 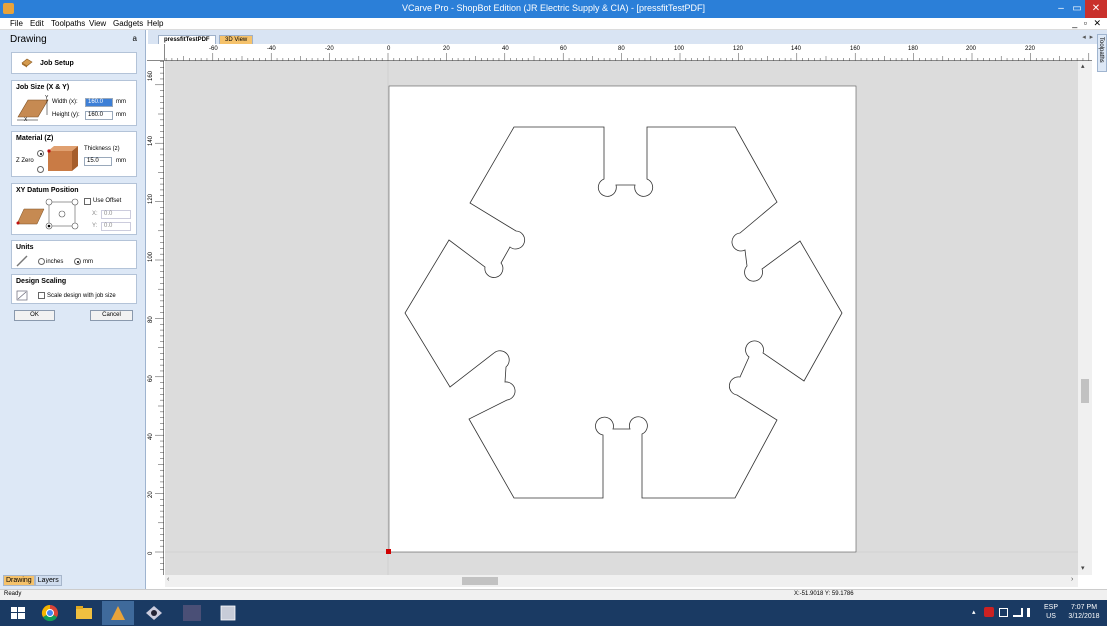 I want to click on v-ruler-label: 160, so click(x=151, y=75).